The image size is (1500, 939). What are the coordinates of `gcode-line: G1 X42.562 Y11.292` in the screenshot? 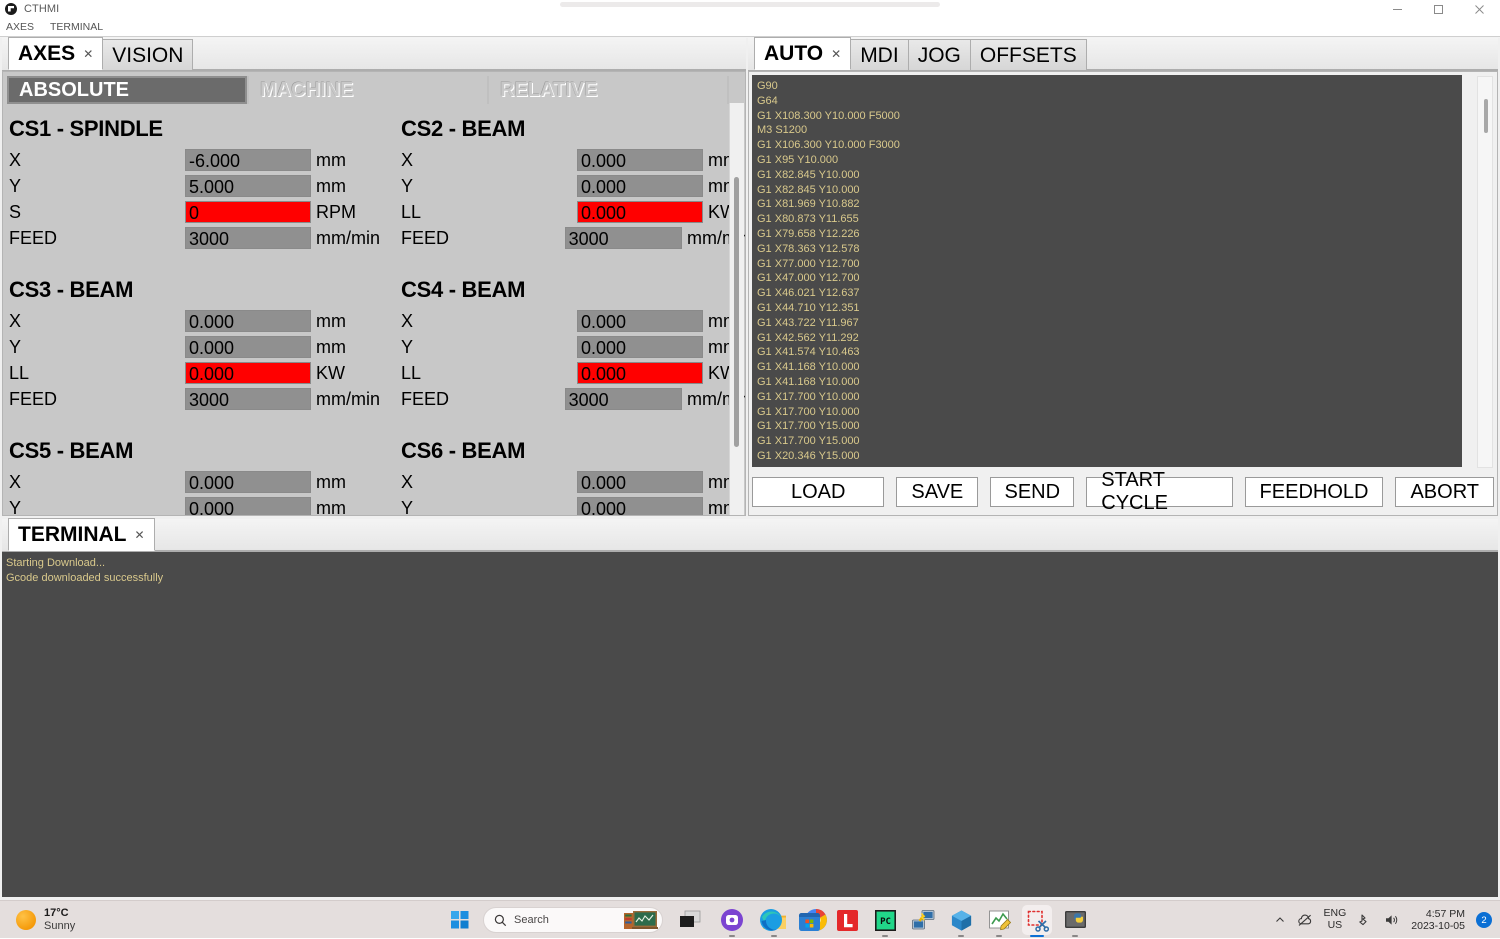 It's located at (1108, 338).